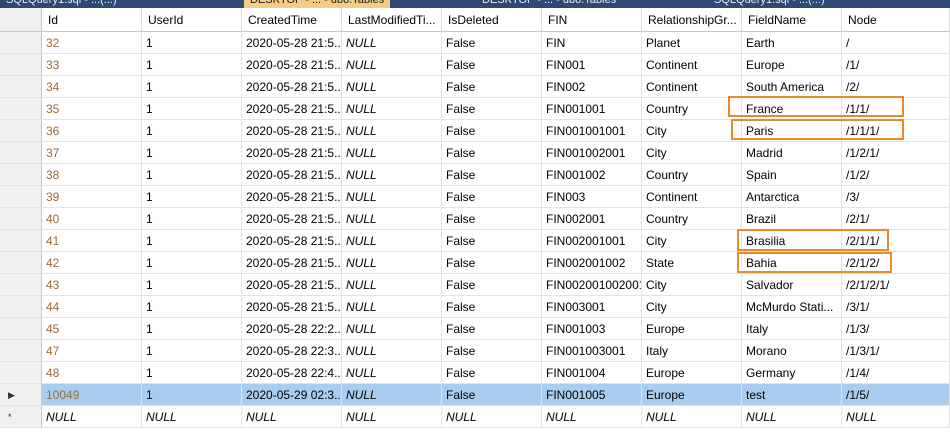  What do you see at coordinates (92, 219) in the screenshot?
I see `cell-id: 40` at bounding box center [92, 219].